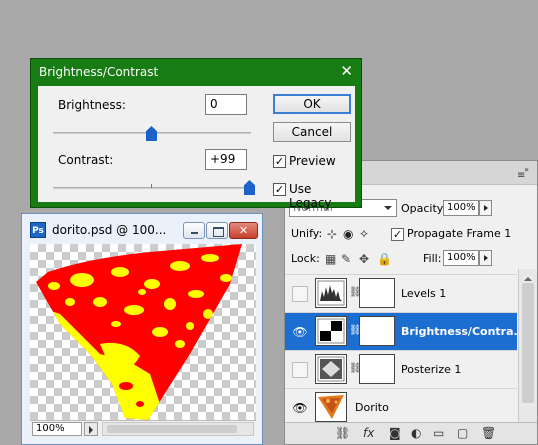 This screenshot has width=538, height=445. I want to click on zoom-level-field: 100%, so click(57, 429).